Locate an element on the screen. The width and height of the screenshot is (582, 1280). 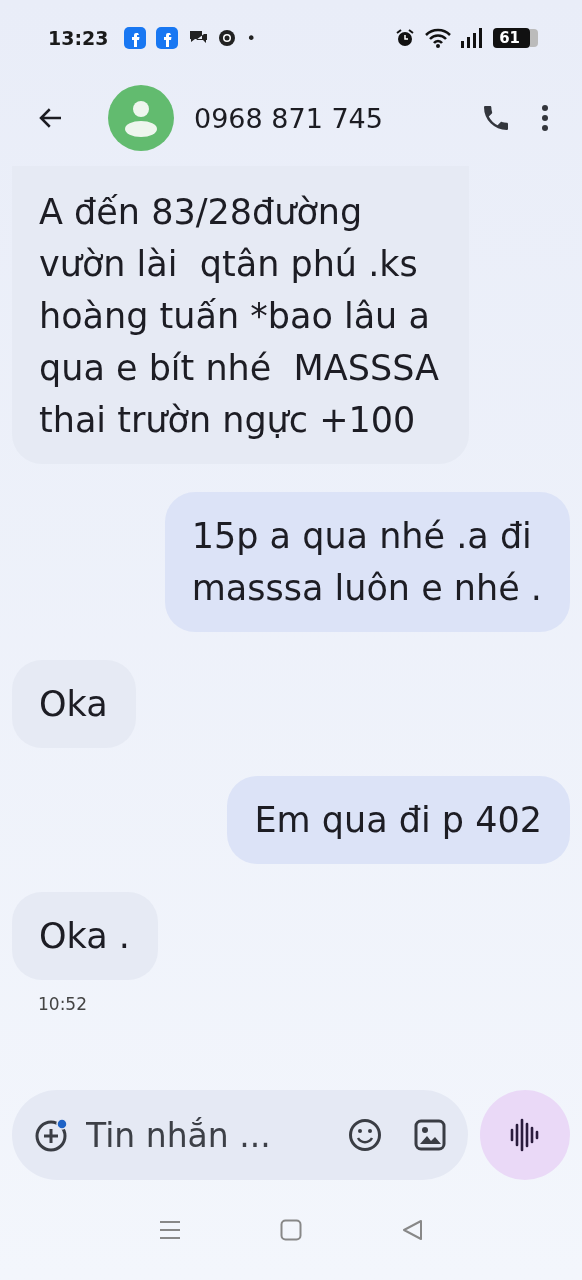
image-icon is located at coordinates (430, 1135).